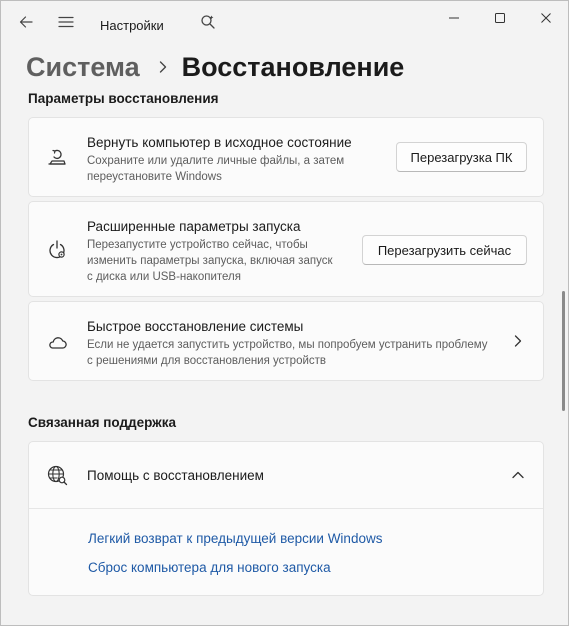 The image size is (569, 626). I want to click on back-button, so click(26, 22).